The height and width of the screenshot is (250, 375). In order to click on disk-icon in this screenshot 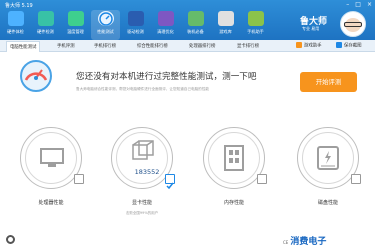, I will do `click(328, 158)`.